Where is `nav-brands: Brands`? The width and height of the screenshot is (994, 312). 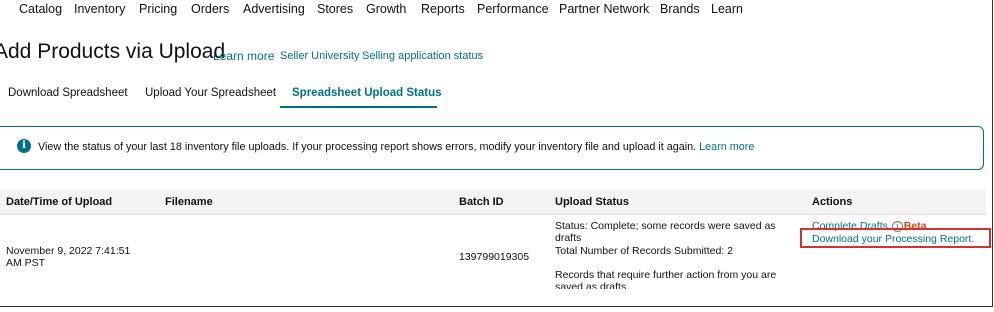 nav-brands: Brands is located at coordinates (680, 9).